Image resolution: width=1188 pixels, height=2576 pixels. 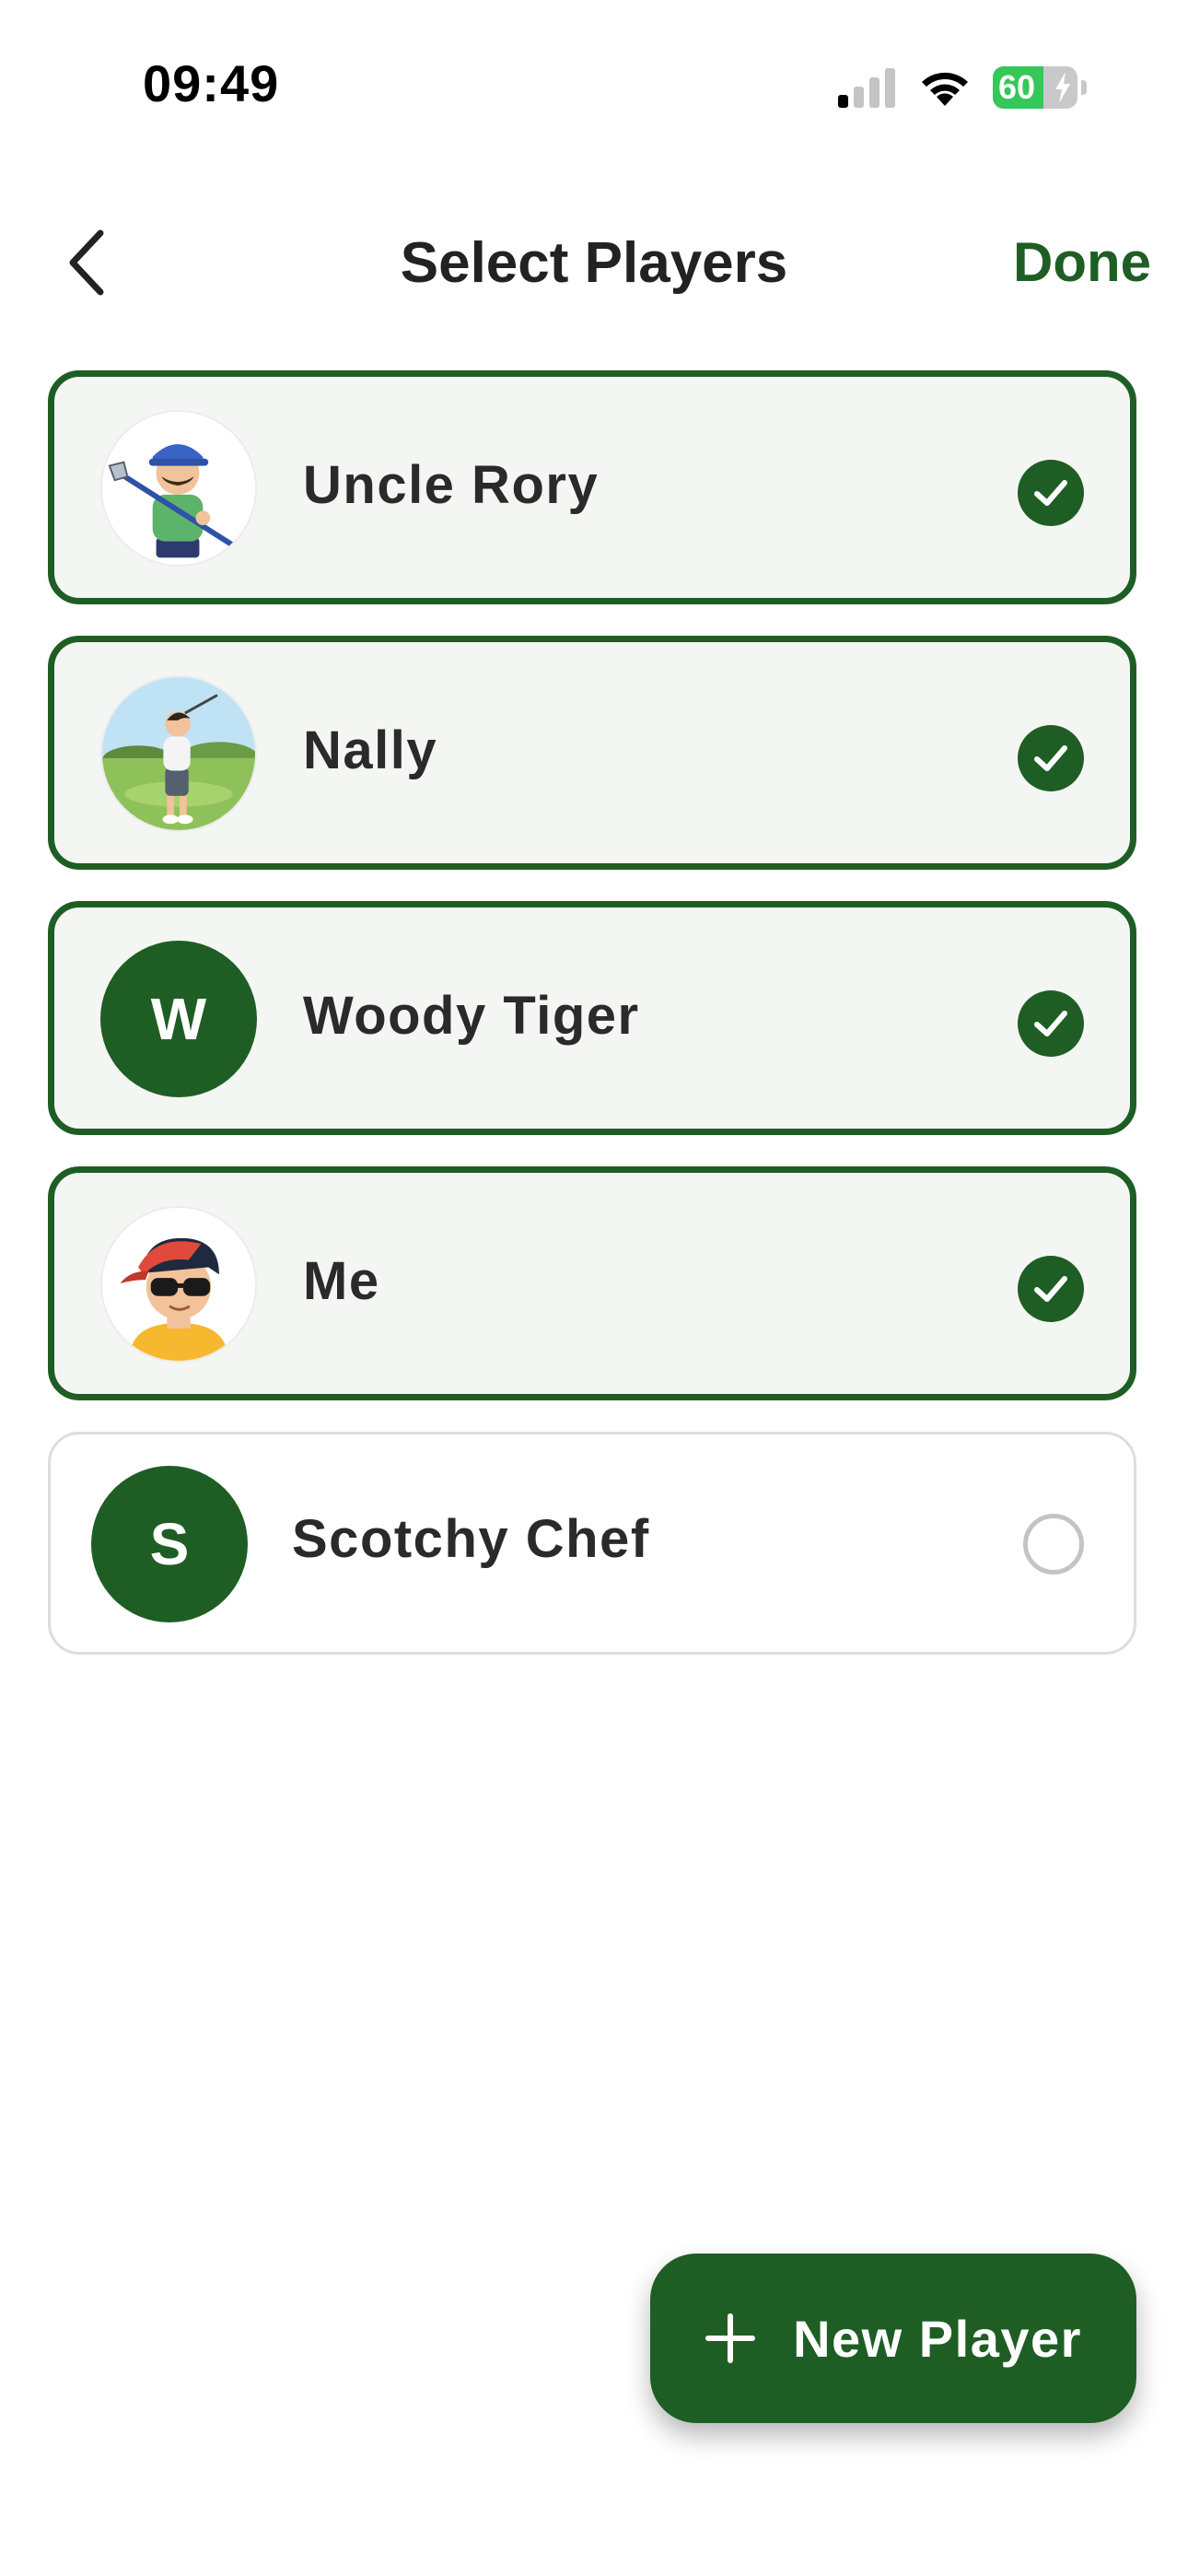 I want to click on initial-avatar: S, so click(x=169, y=1544).